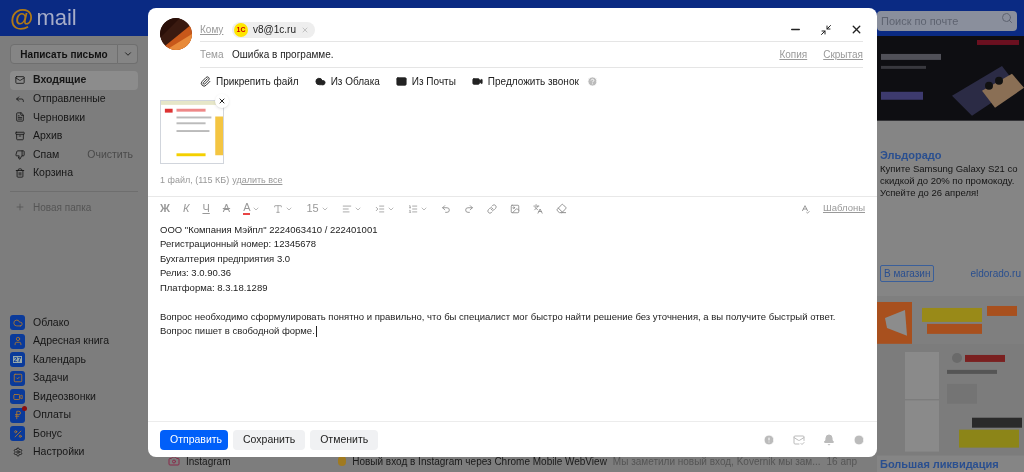 Image resolution: width=1024 pixels, height=472 pixels. I want to click on attachments-summary: 1 файл, (115 КБ), so click(195, 180).